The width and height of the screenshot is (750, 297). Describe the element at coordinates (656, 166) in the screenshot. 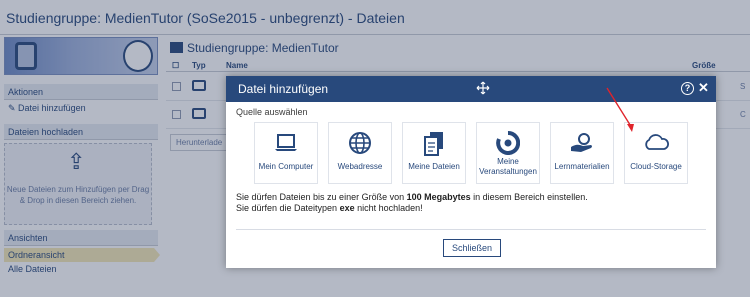

I see `source-label: Cloud-Storage` at that location.